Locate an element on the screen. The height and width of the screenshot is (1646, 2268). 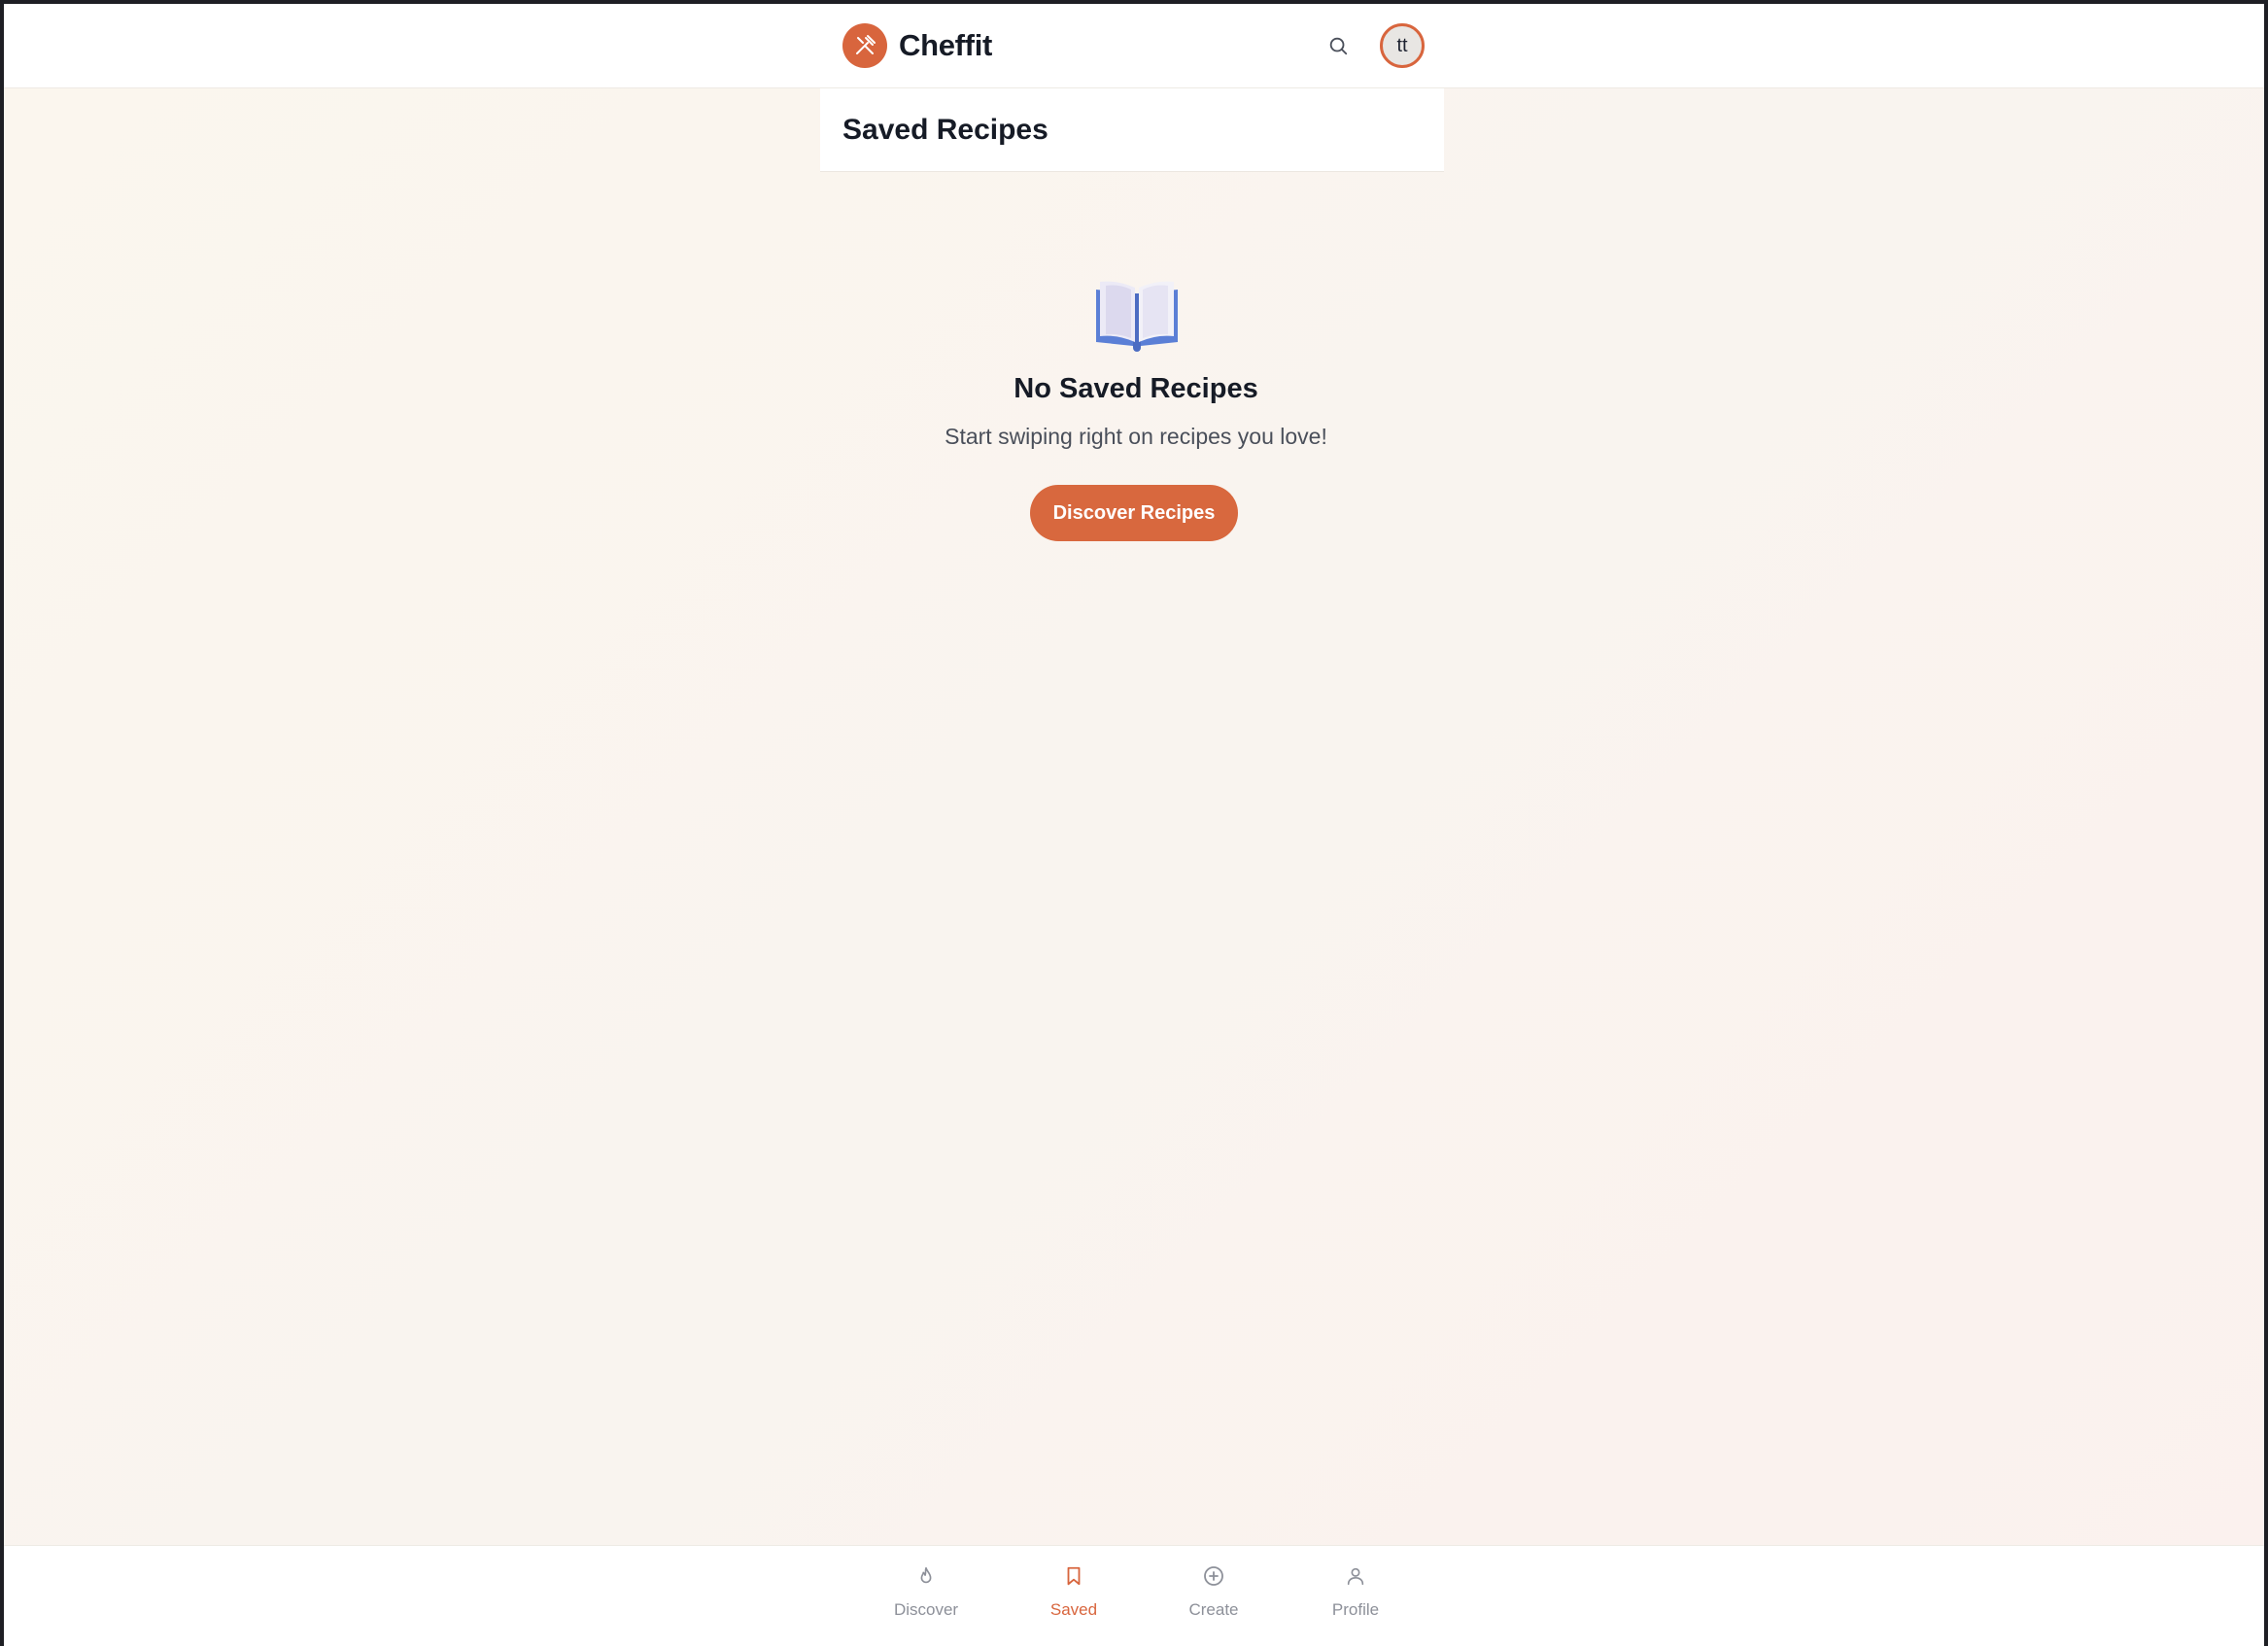
page-title-bar: Saved Recipes is located at coordinates (1132, 130).